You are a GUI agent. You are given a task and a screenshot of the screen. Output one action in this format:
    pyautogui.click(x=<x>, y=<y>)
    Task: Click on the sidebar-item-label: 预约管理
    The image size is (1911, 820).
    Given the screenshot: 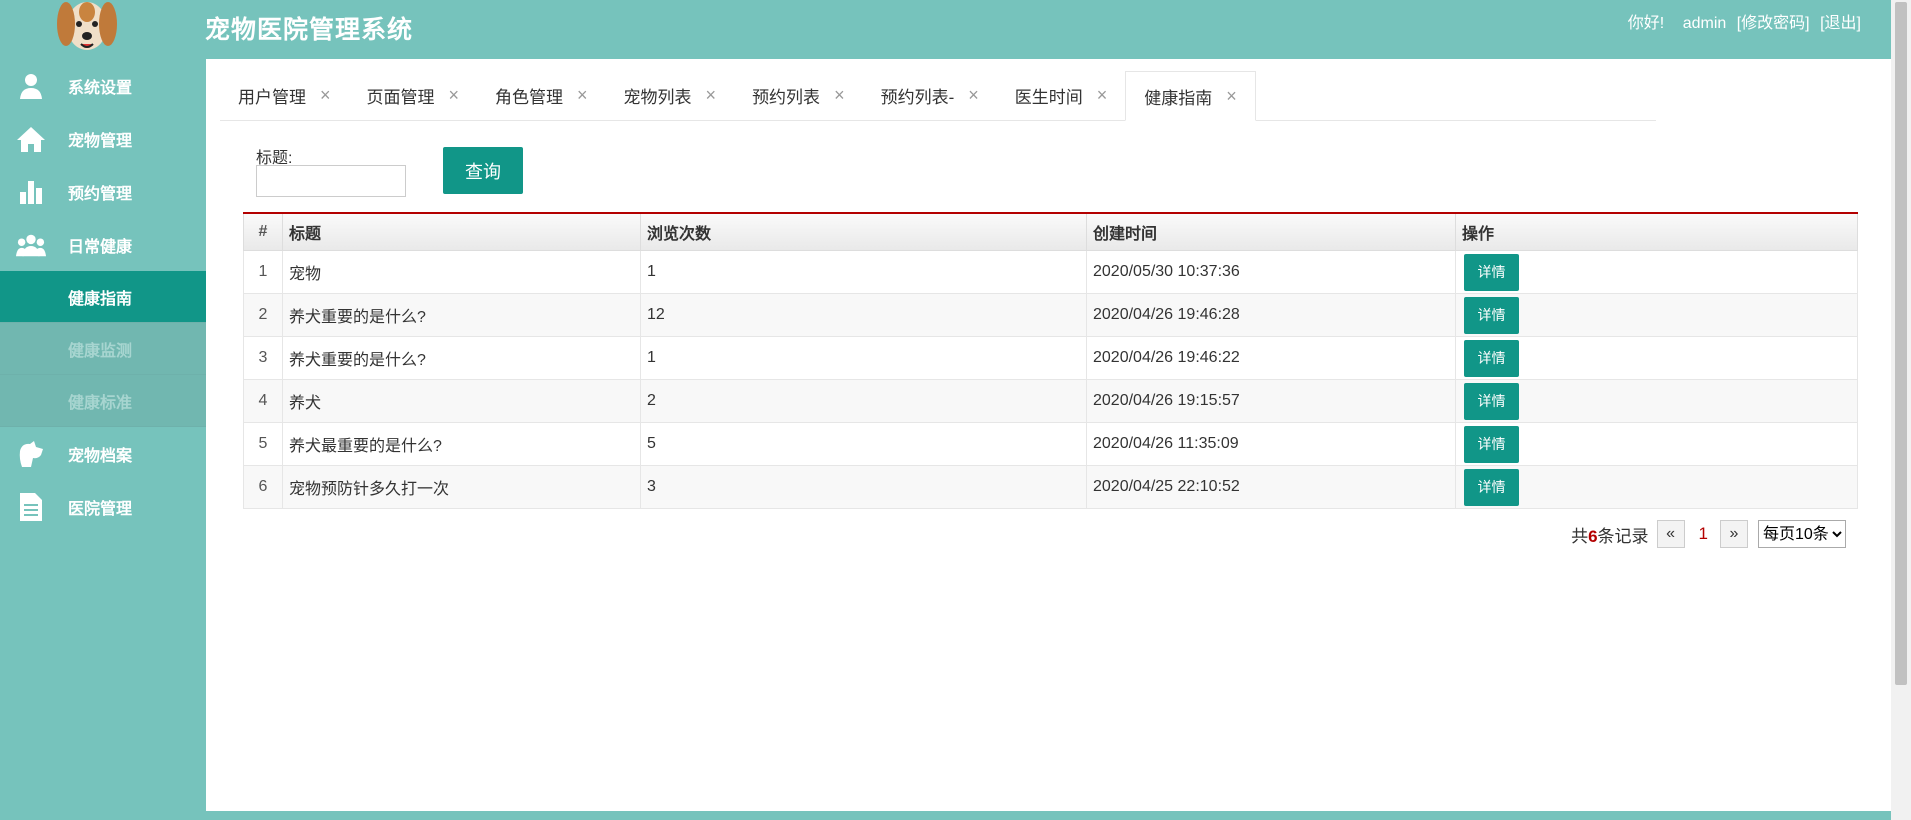 What is the action you would take?
    pyautogui.click(x=100, y=194)
    